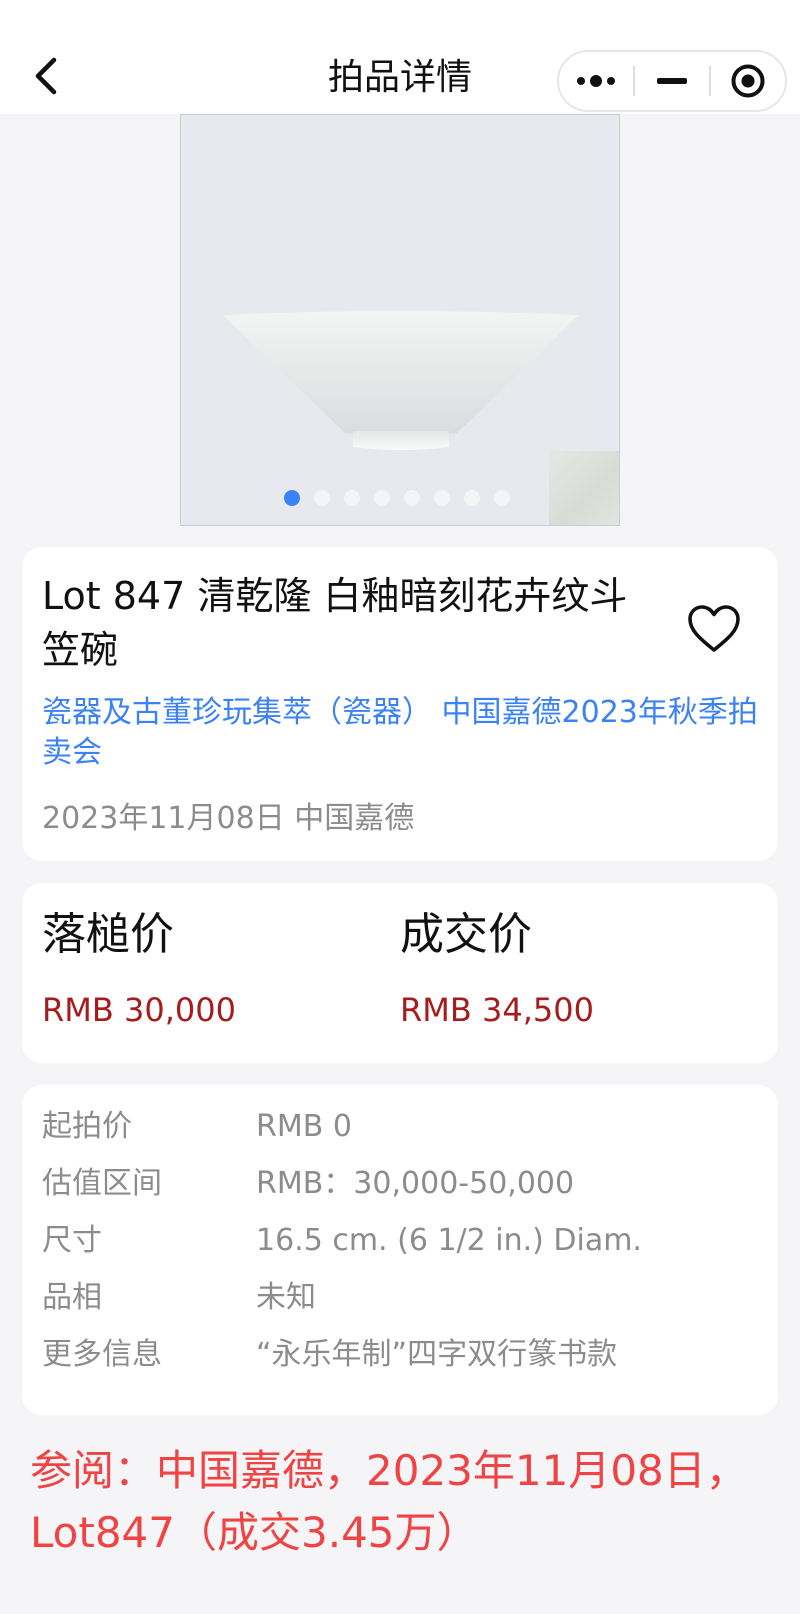 This screenshot has height=1614, width=800. What do you see at coordinates (449, 1240) in the screenshot?
I see `info-value: 16.5 cm. (6 1/2 in.) Diam.` at bounding box center [449, 1240].